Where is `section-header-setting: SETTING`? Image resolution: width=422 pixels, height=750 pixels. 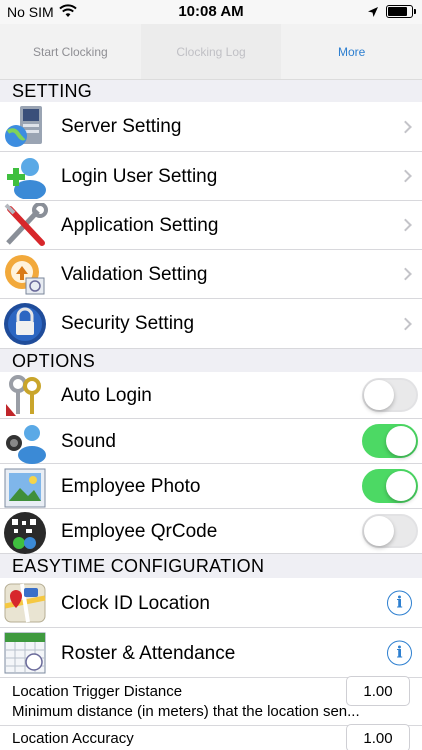
section-header-setting: SETTING is located at coordinates (211, 91).